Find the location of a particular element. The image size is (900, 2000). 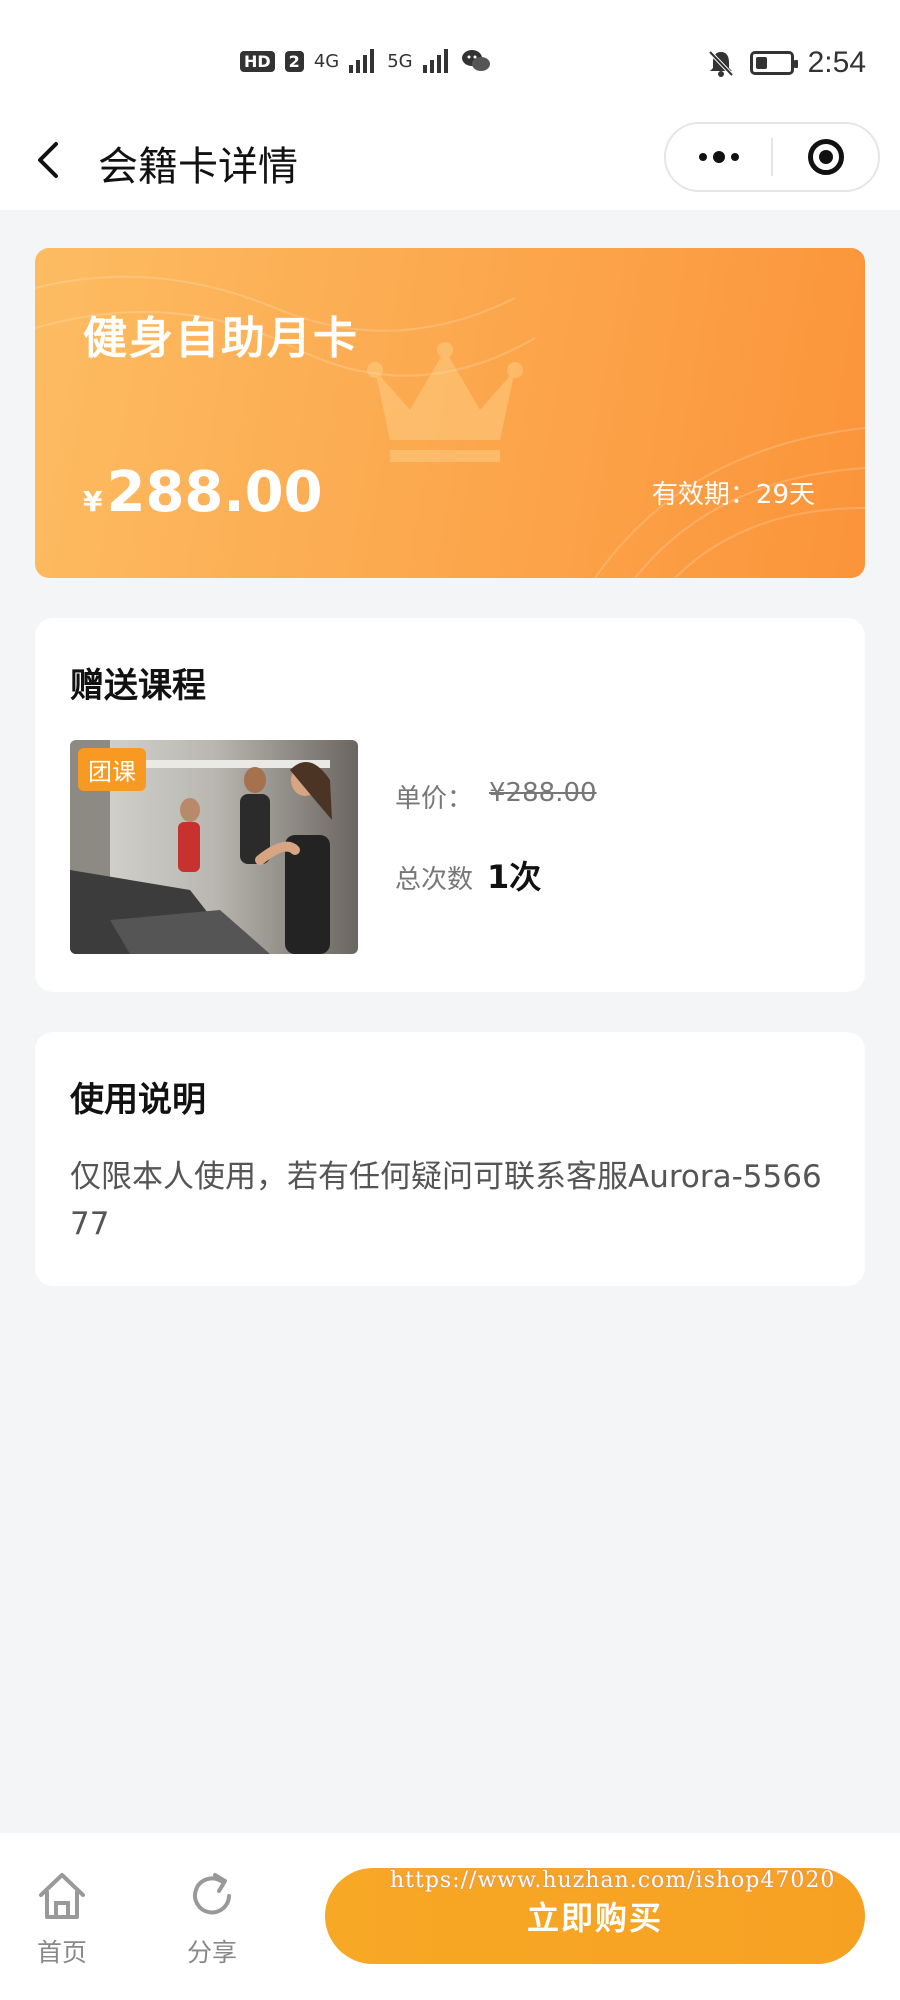

mute-bell-icon is located at coordinates (721, 63).